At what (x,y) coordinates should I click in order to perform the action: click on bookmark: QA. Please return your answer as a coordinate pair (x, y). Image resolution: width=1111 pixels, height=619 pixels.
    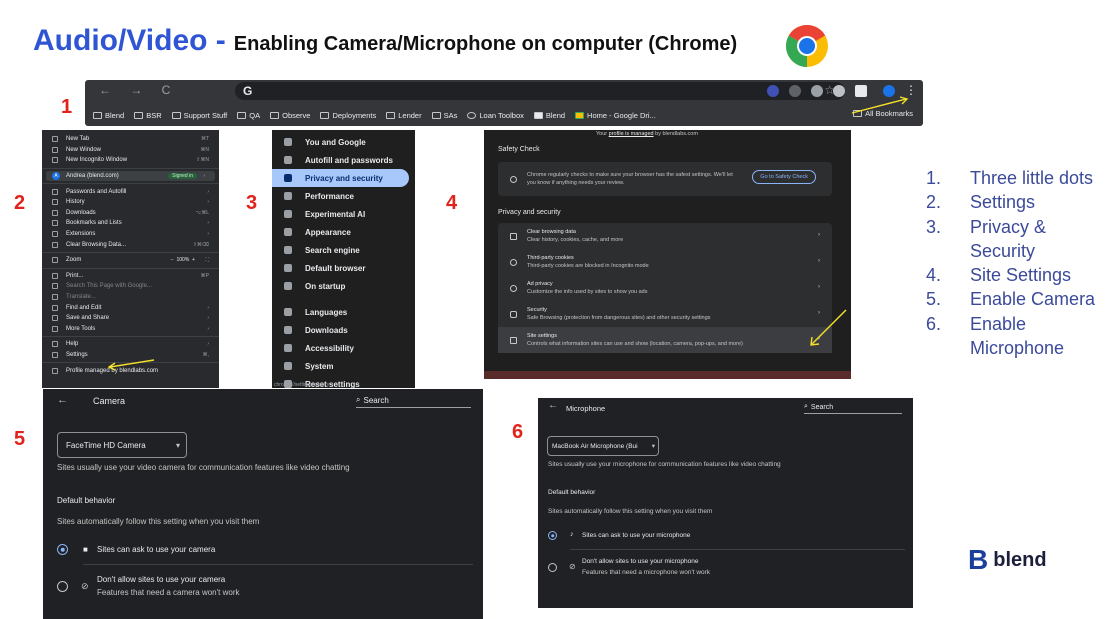
    Looking at the image, I should click on (248, 115).